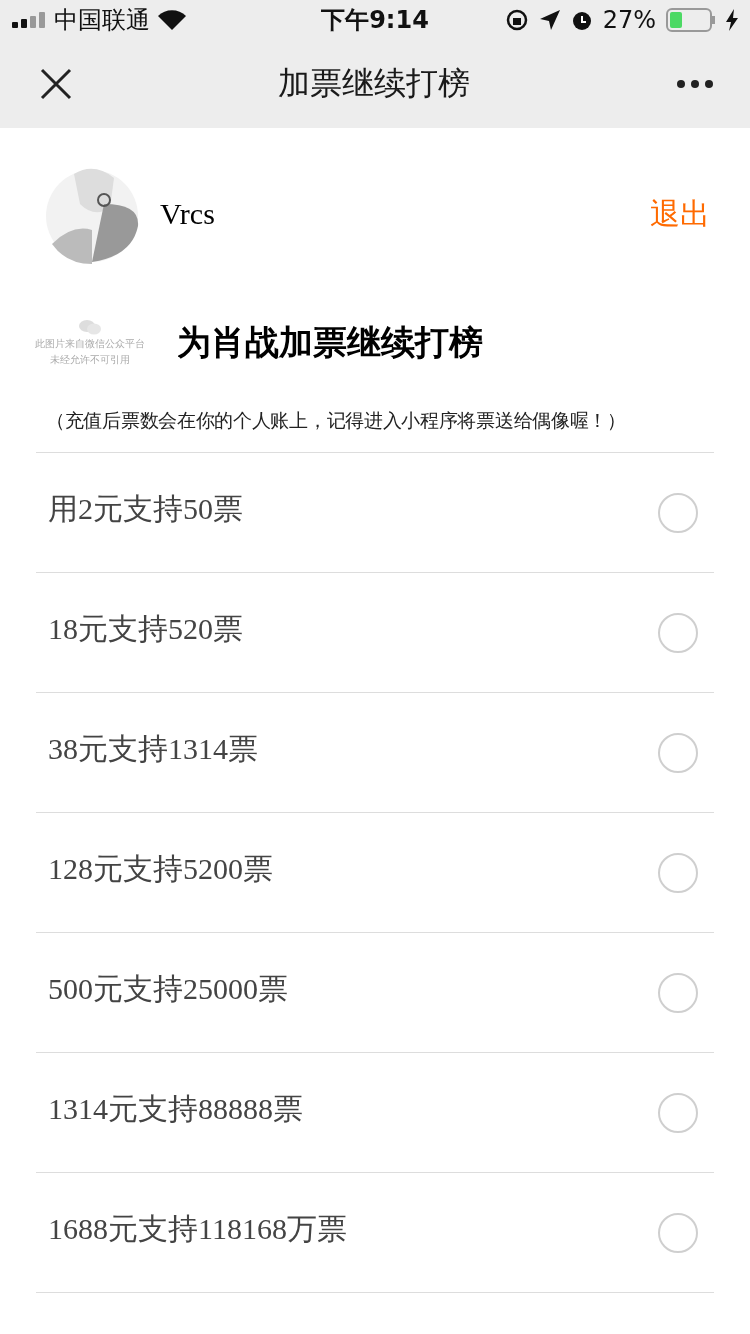  Describe the element at coordinates (168, 989) in the screenshot. I see `option-label: 500元支持25000票` at that location.